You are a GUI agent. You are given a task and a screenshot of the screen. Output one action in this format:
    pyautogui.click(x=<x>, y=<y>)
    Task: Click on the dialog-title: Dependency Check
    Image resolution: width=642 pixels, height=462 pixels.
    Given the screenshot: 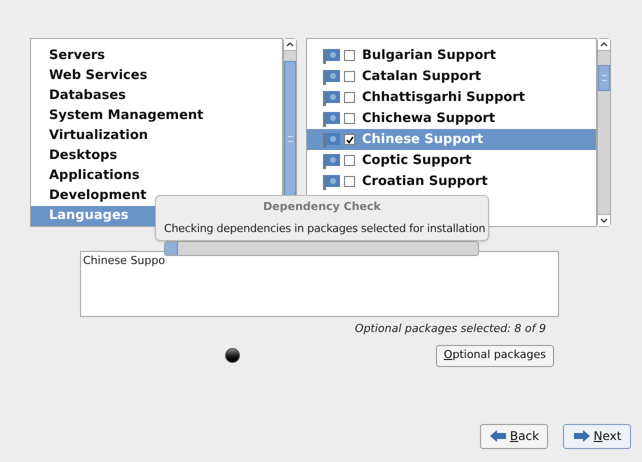 What is the action you would take?
    pyautogui.click(x=322, y=207)
    